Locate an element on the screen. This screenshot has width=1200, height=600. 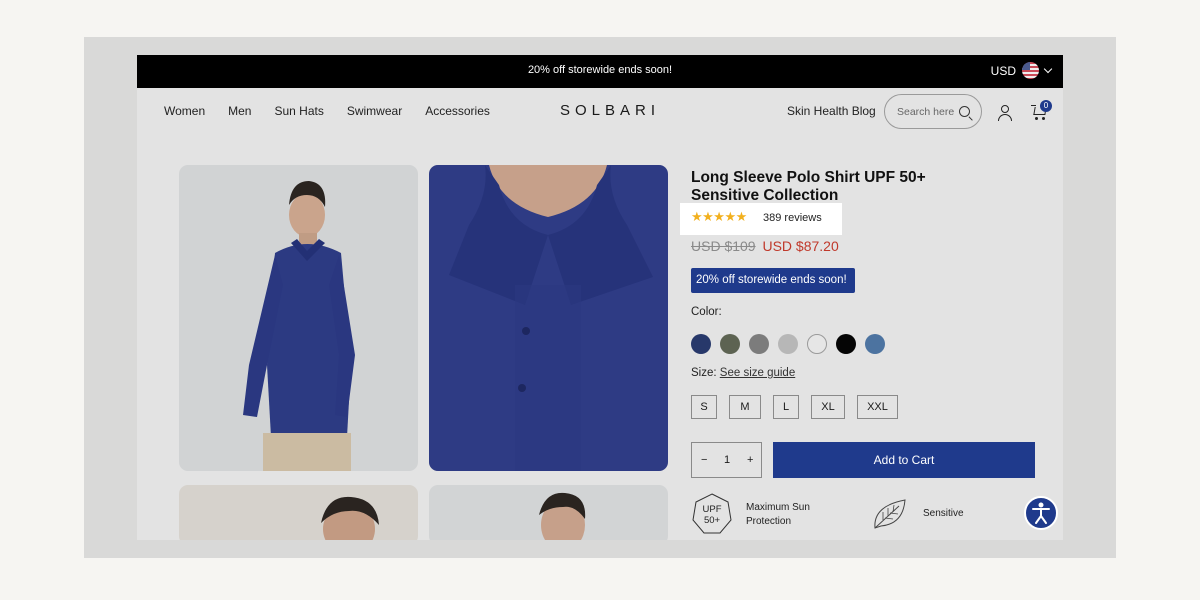
rating-summary: ★★★★★ 389 reviews is located at coordinates (761, 219).